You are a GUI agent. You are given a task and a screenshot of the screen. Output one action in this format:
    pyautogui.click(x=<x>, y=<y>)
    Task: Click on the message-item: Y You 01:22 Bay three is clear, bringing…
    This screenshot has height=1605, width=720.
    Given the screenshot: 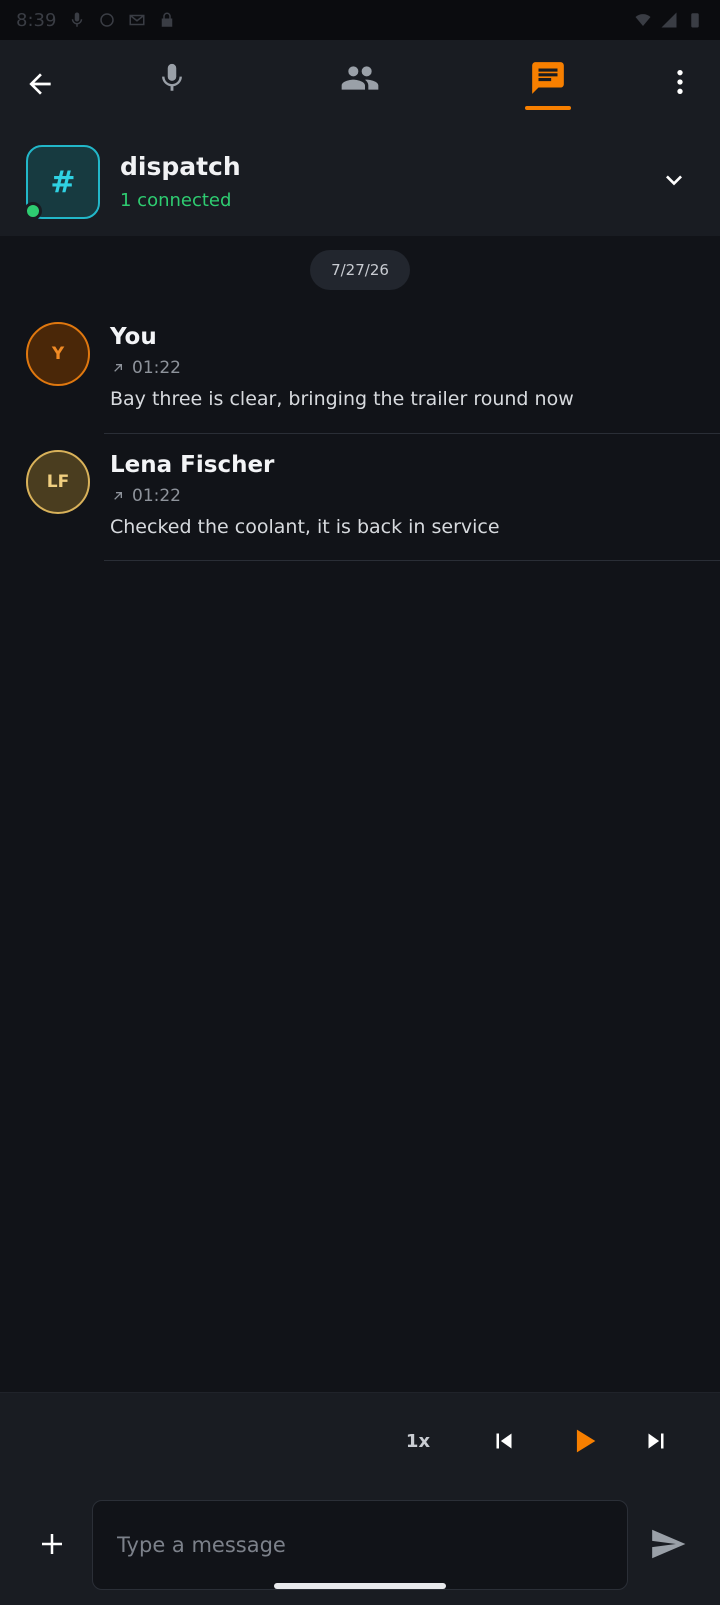 What is the action you would take?
    pyautogui.click(x=360, y=372)
    